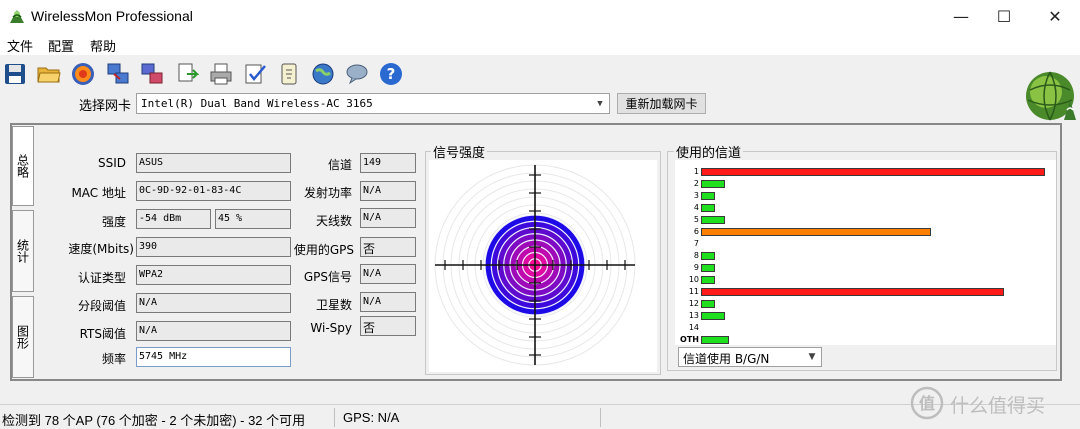 The width and height of the screenshot is (1080, 429). I want to click on rts-label: RTS阈值, so click(102, 334).